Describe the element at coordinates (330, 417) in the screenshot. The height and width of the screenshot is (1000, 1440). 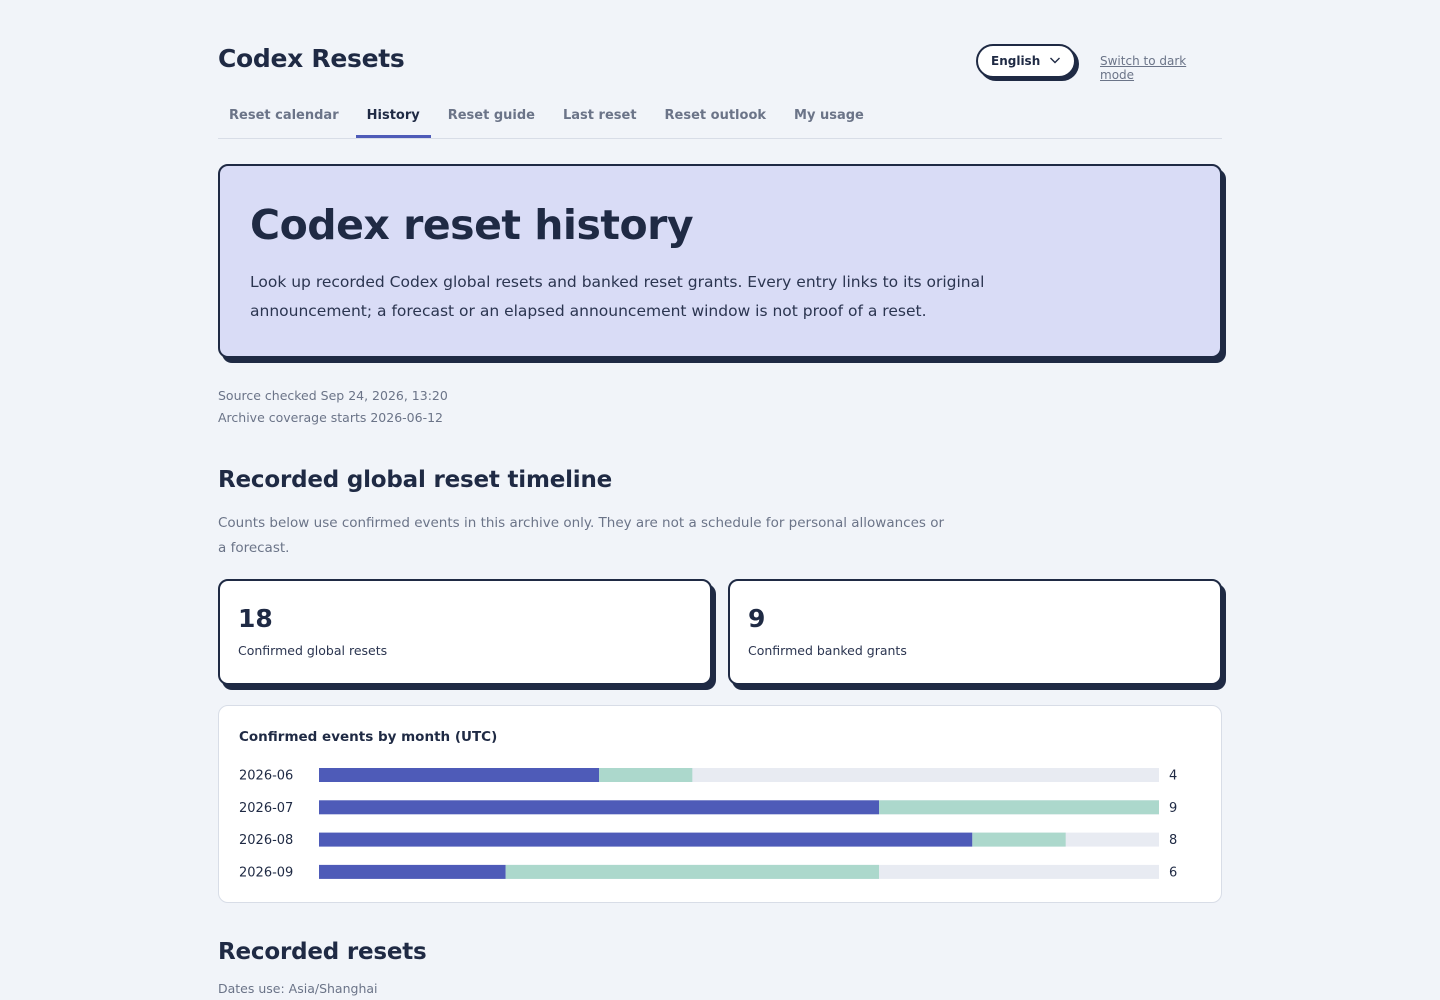
I see `archive-coverage: Archive coverage starts 2026-06-12` at that location.